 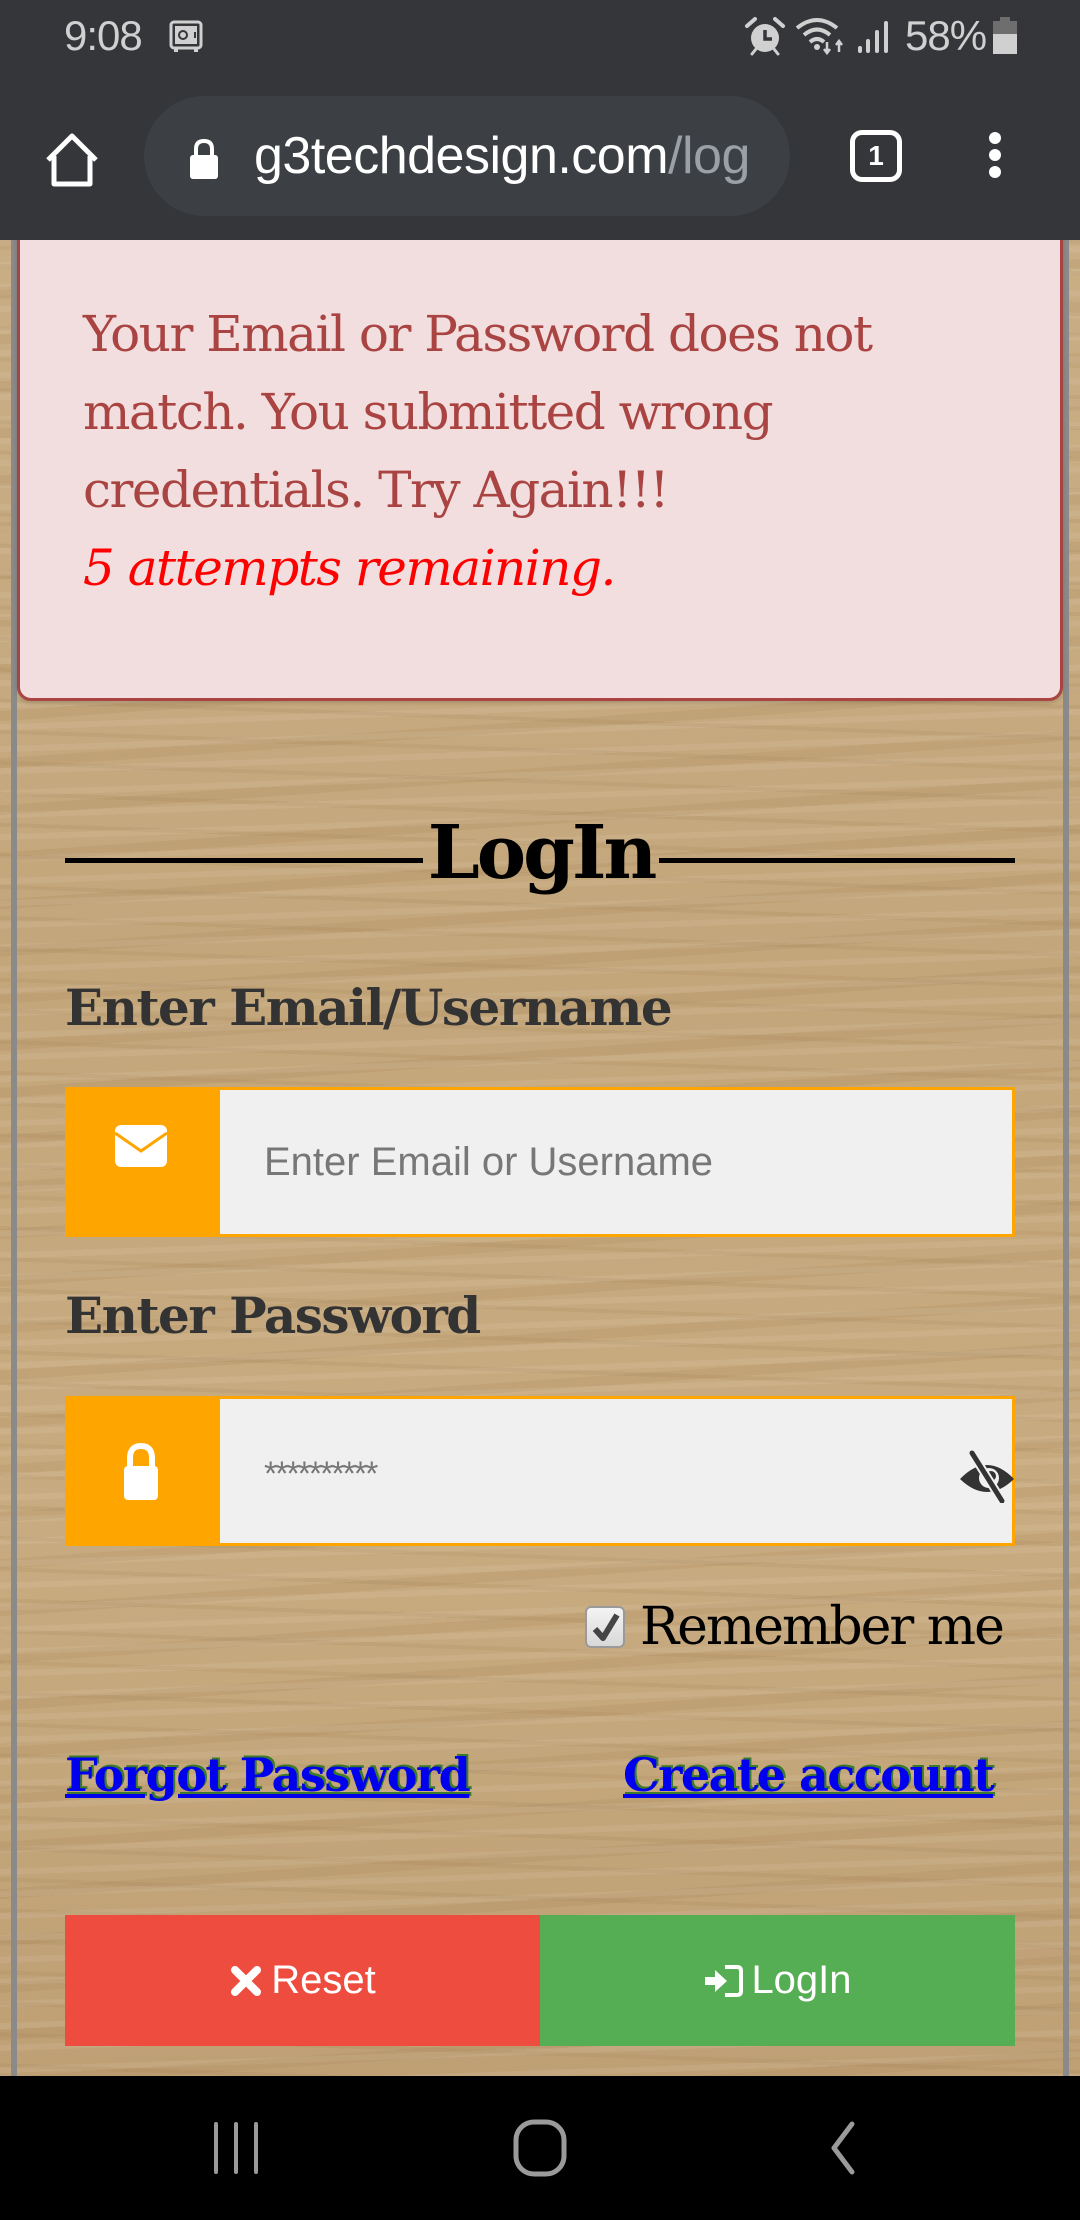 I want to click on password-input-group, so click(x=540, y=1471).